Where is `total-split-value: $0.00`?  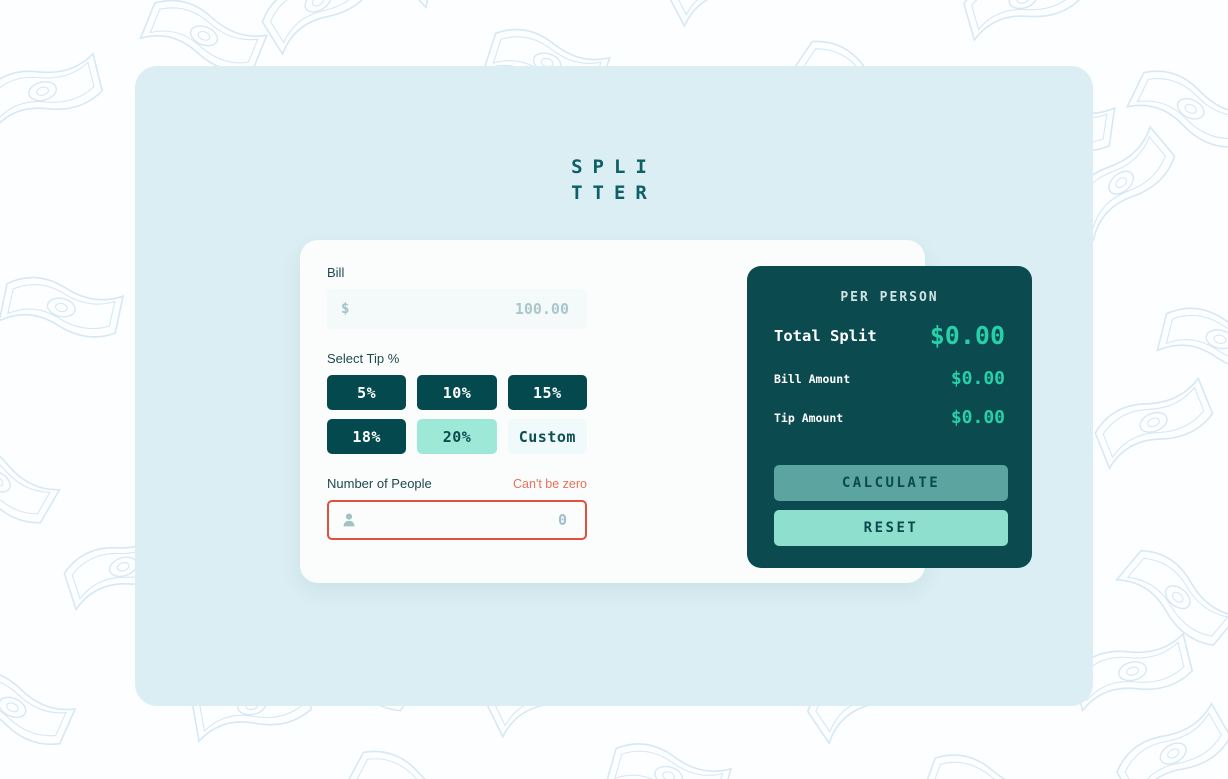 total-split-value: $0.00 is located at coordinates (967, 335).